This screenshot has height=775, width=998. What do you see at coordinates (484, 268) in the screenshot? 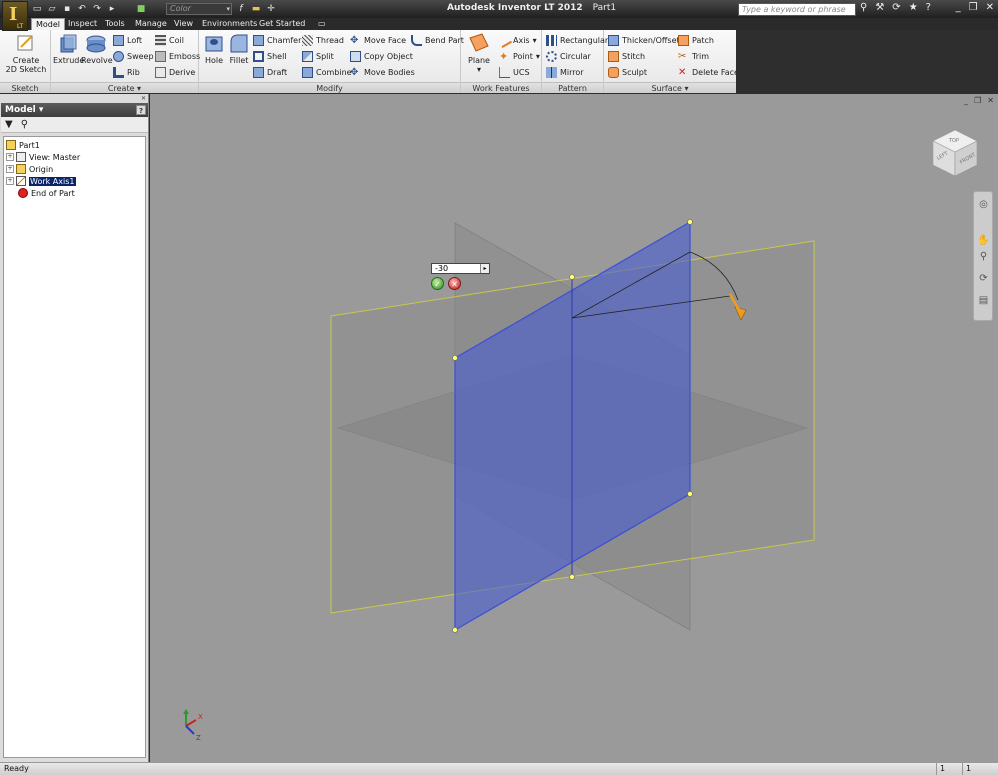
I see `angle-menu-icon: ▸` at bounding box center [484, 268].